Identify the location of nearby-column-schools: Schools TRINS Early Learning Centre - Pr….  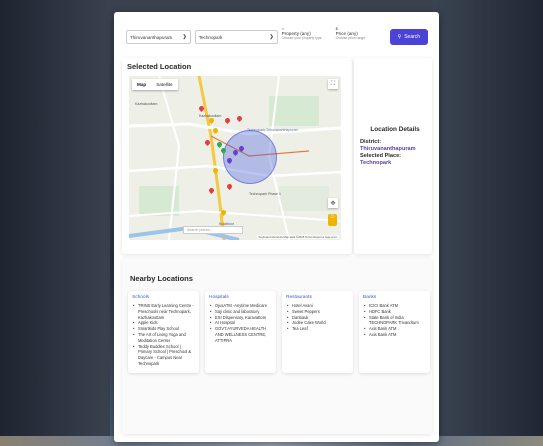
(163, 332).